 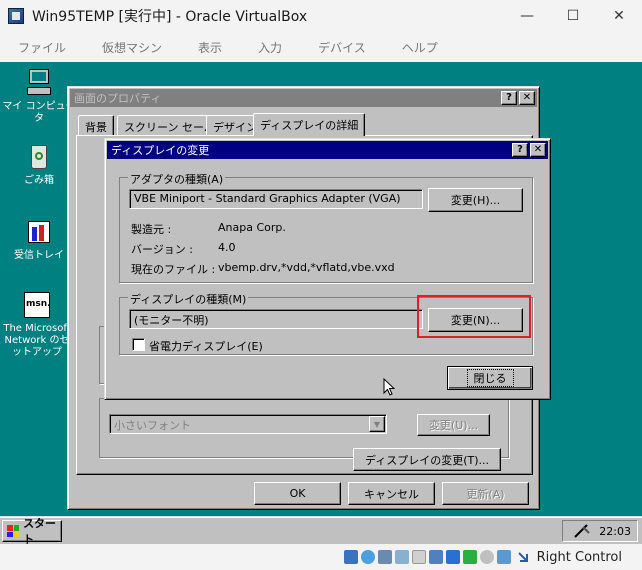 What do you see at coordinates (486, 557) in the screenshot?
I see `recording-icon` at bounding box center [486, 557].